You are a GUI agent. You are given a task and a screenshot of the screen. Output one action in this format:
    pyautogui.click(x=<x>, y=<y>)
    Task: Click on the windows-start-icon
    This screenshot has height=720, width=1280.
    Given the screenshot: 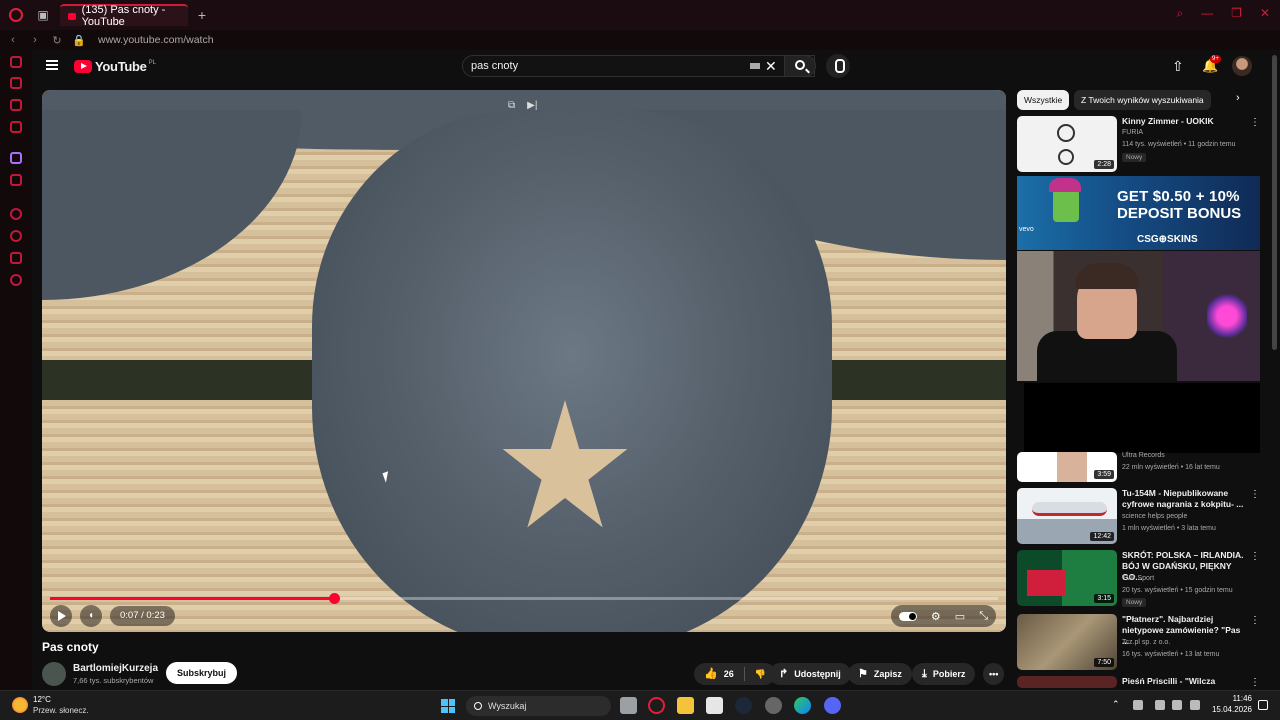 What is the action you would take?
    pyautogui.click(x=448, y=706)
    